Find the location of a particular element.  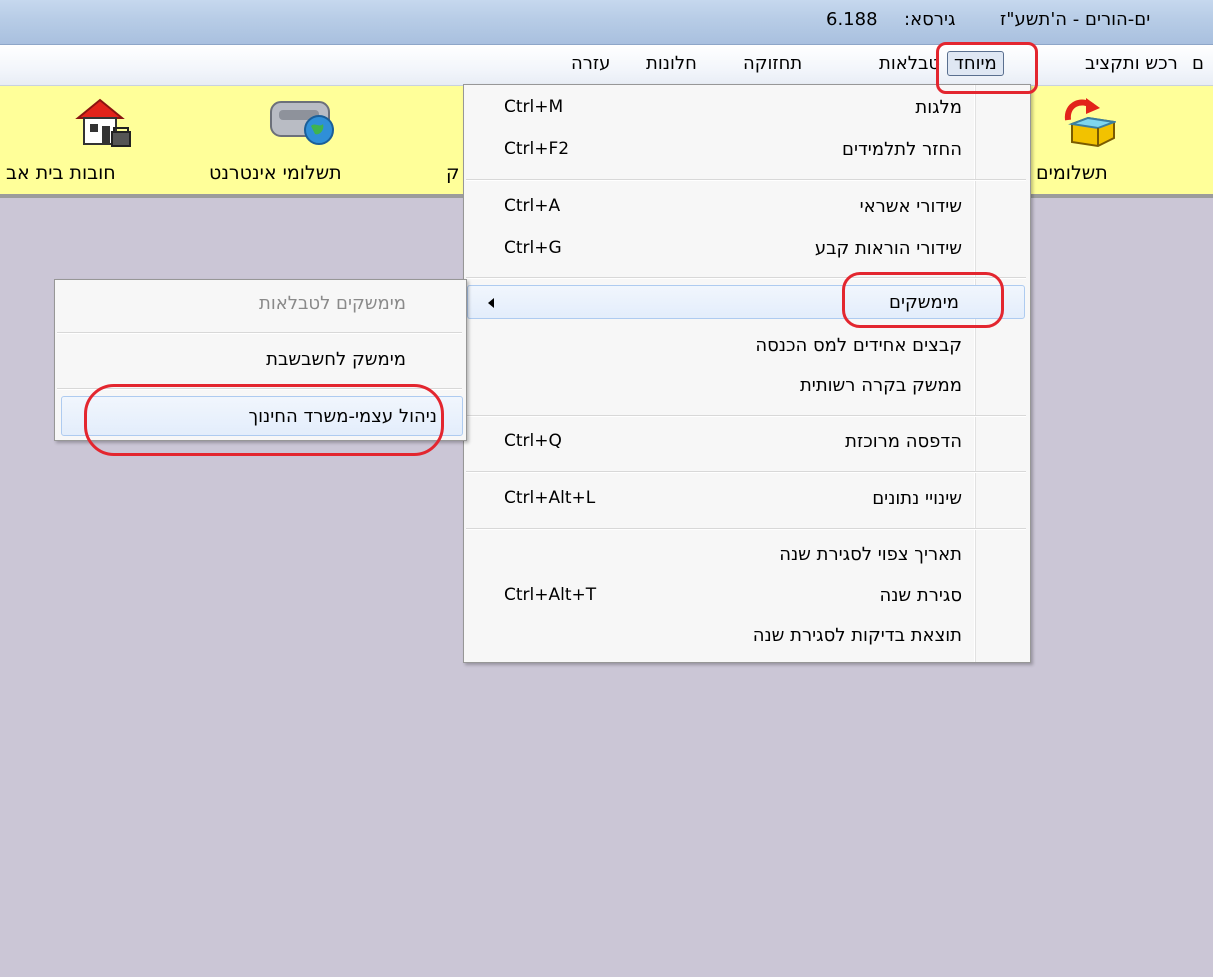

toolbar-label-payments: תשלומים is located at coordinates (1072, 173).